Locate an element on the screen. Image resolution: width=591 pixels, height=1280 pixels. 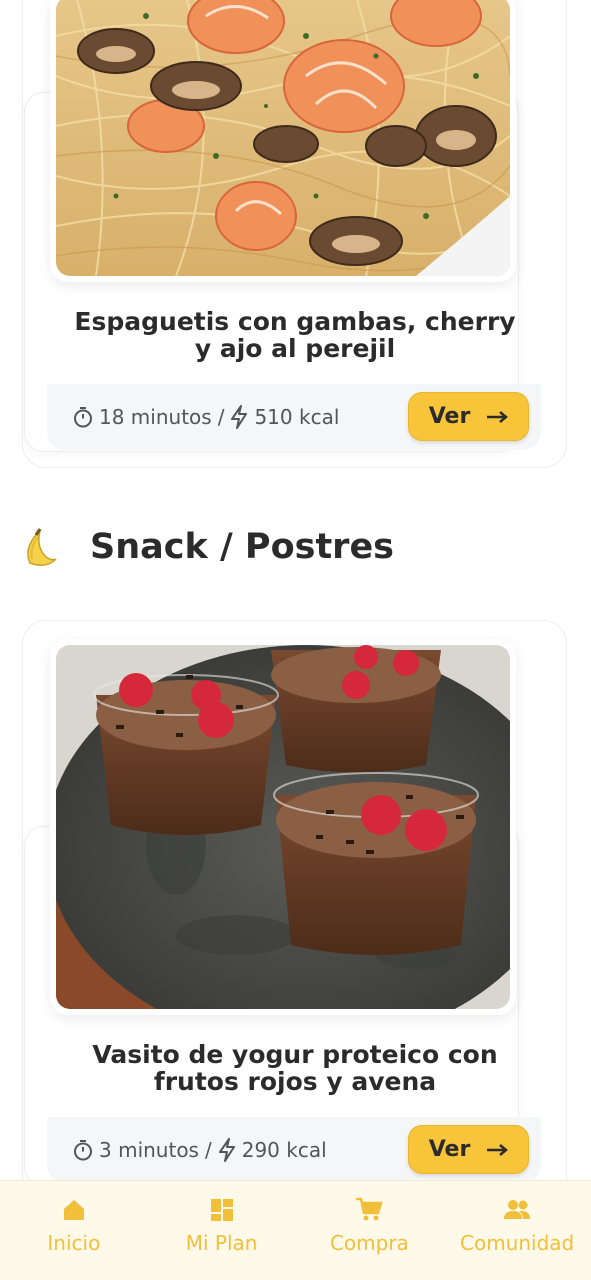
tab-mi-plan: Mi Plan is located at coordinates (222, 1230).